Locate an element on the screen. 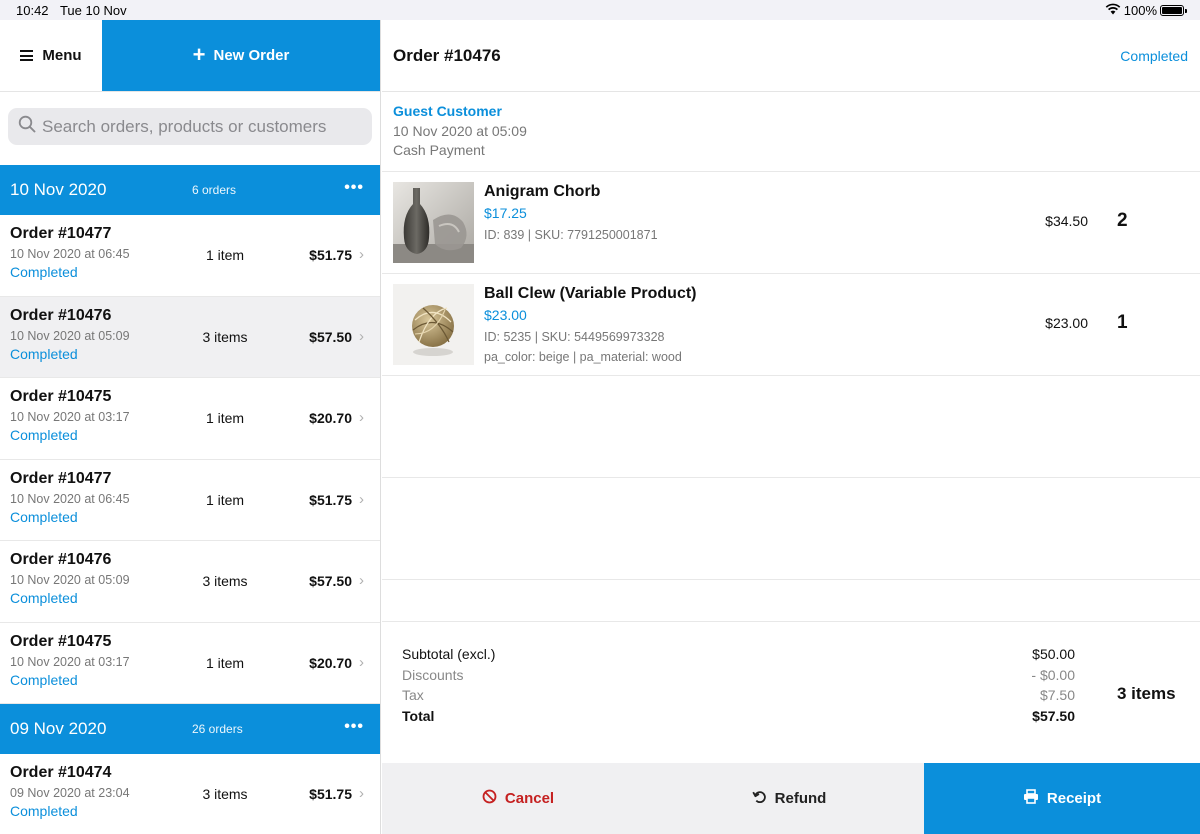 The image size is (1200, 834). total-item-count: 3 items is located at coordinates (1146, 693).